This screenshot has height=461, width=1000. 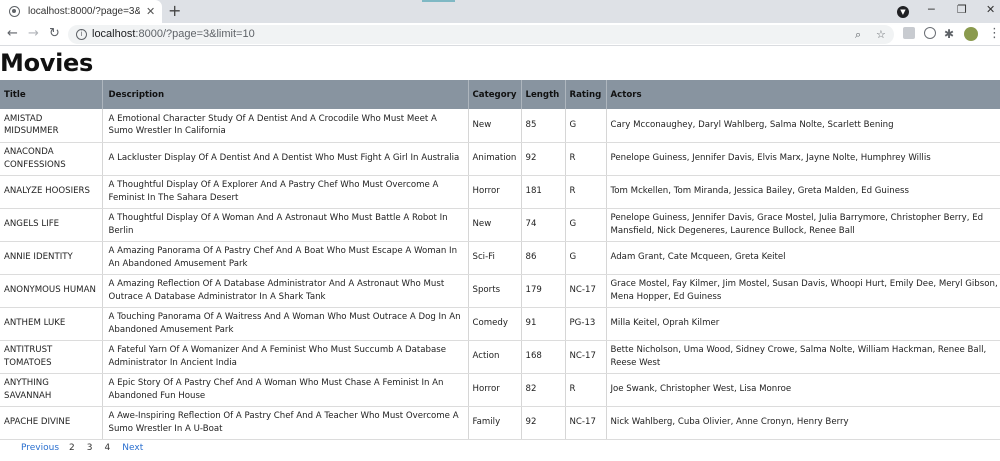 I want to click on cell-actors: Adam Grant, Cate Mcqueen, Greta Keitel, so click(x=802, y=258).